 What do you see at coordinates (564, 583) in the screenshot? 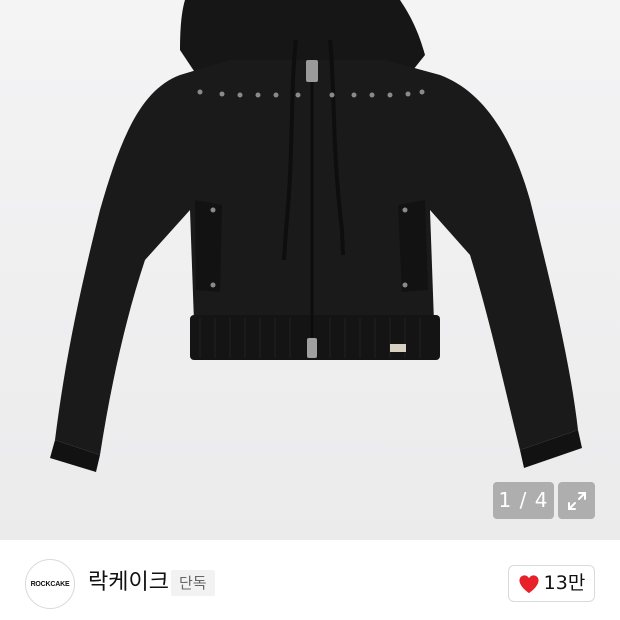
I see `like-count: 13만` at bounding box center [564, 583].